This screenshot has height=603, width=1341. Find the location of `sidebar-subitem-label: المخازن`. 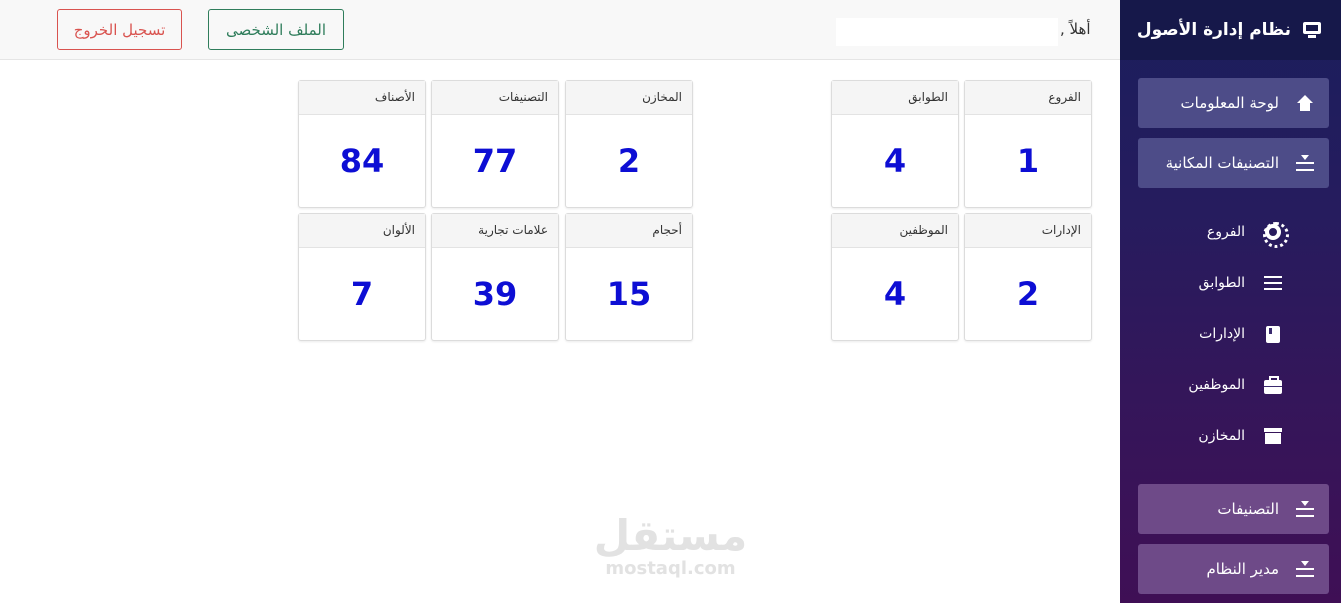

sidebar-subitem-label: المخازن is located at coordinates (1221, 436).